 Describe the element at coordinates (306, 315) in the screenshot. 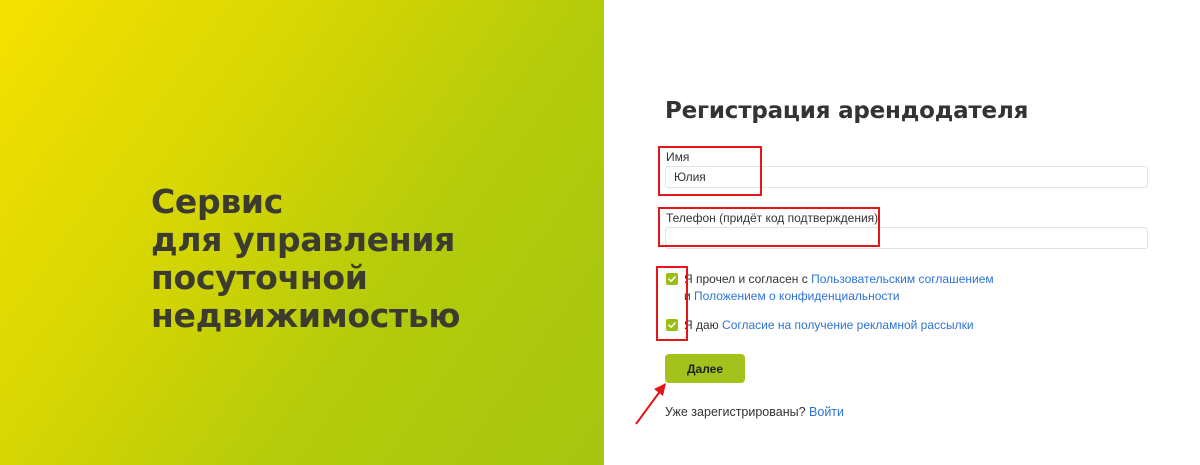

I see `hero-line-4: недвижимостью` at that location.